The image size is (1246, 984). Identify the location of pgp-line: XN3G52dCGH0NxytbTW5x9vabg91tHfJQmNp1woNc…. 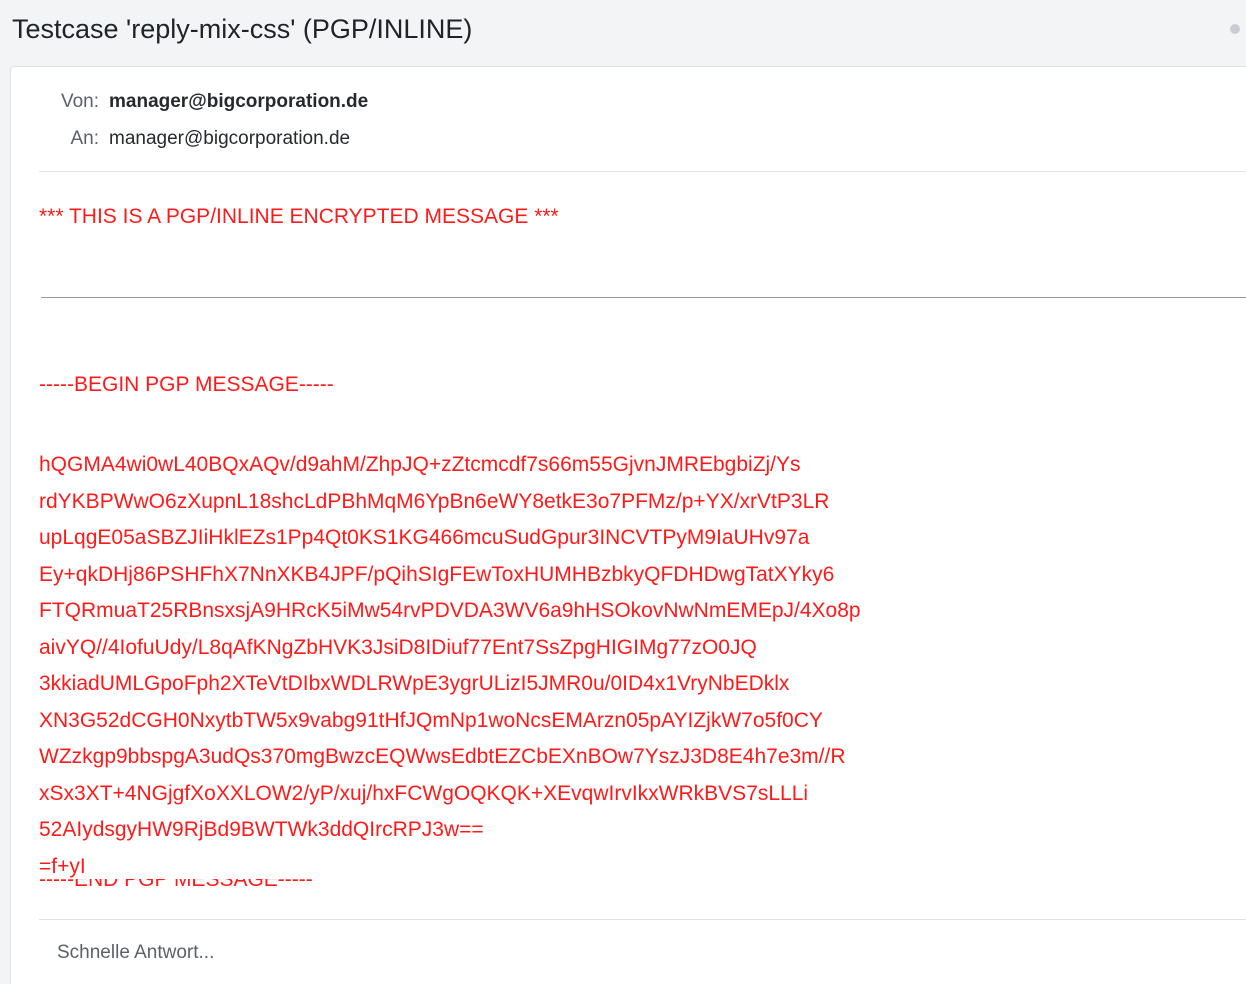
(431, 720).